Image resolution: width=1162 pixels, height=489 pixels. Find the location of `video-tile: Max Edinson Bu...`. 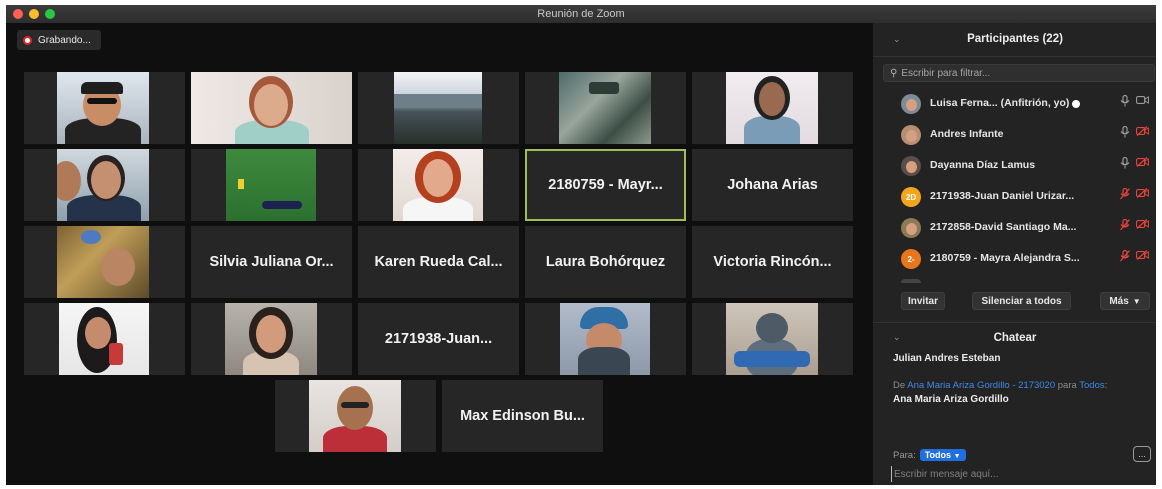

video-tile: Max Edinson Bu... is located at coordinates (522, 416).